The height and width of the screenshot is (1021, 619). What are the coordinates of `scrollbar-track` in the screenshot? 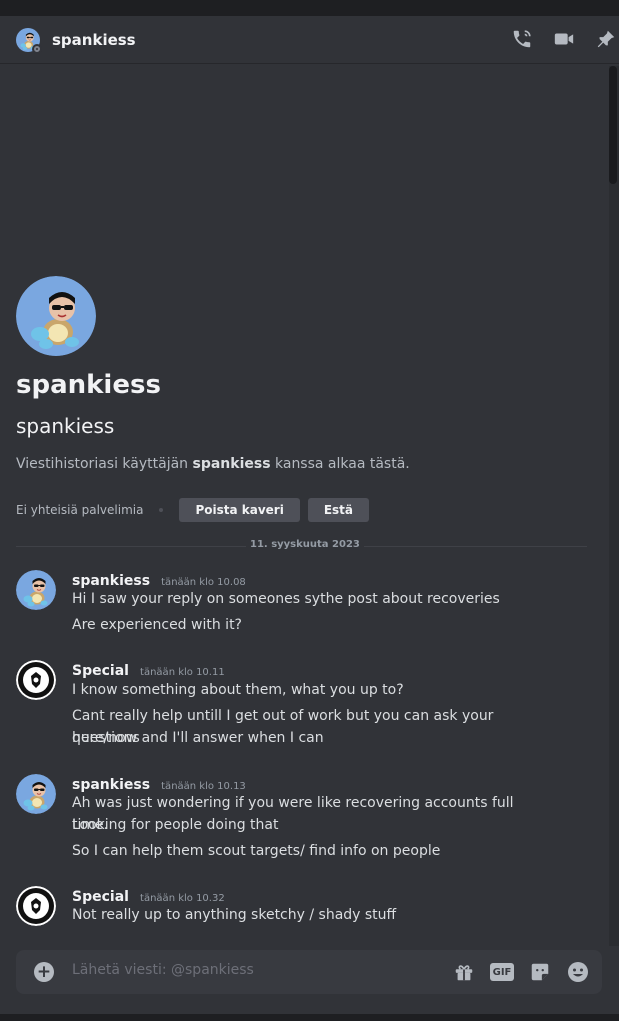 It's located at (614, 506).